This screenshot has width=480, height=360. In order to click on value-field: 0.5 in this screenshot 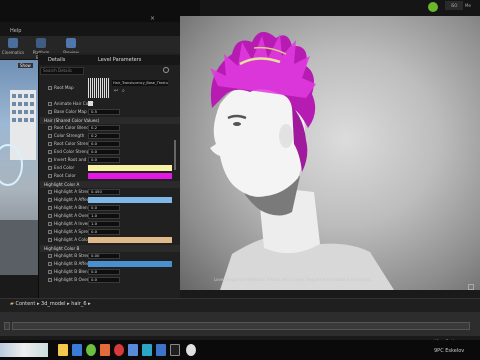, I will do `click(104, 112)`.